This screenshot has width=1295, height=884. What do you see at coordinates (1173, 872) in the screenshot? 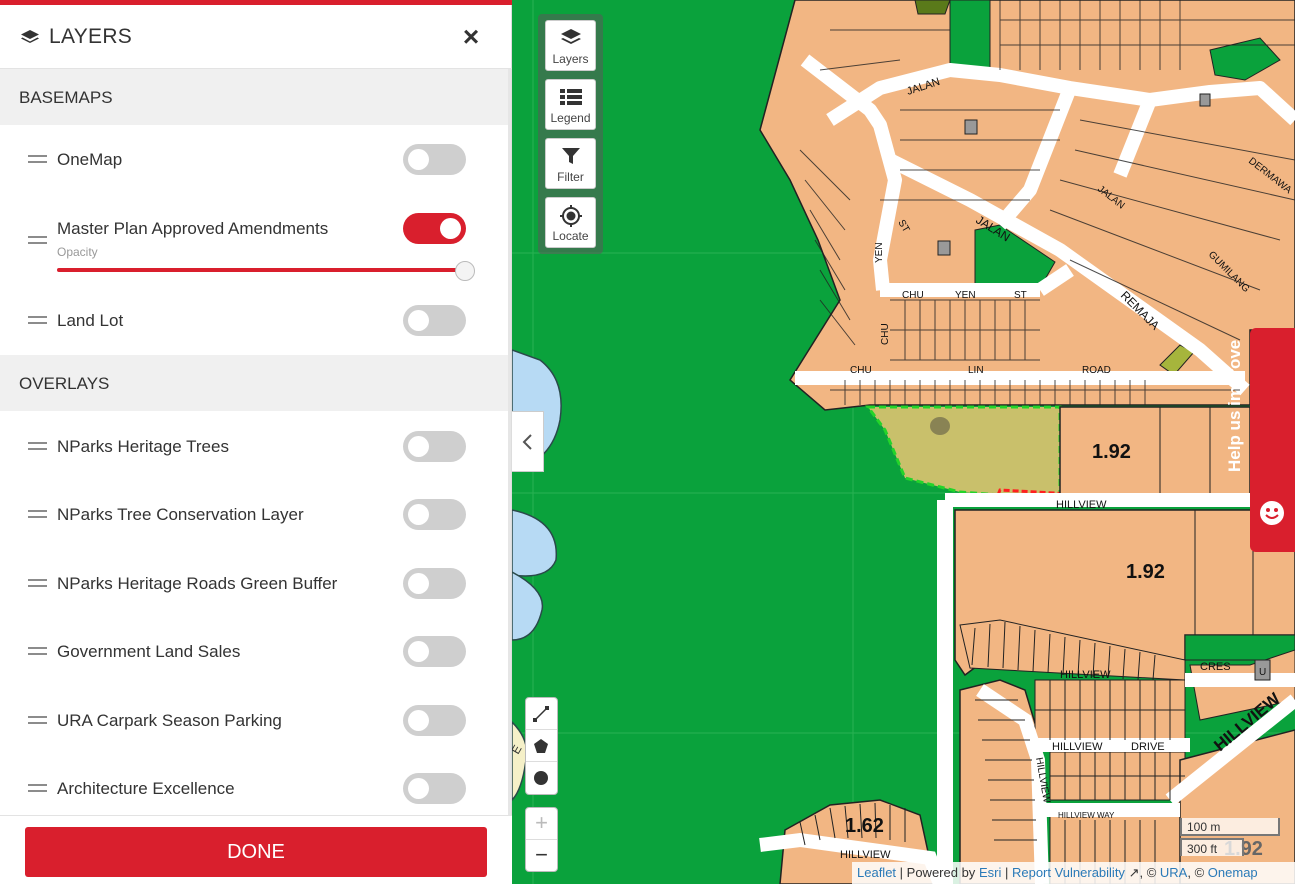
I see `ura-link: URA` at bounding box center [1173, 872].